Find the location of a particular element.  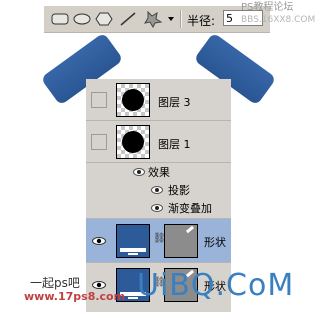

effects-label: 效果 is located at coordinates (159, 172).